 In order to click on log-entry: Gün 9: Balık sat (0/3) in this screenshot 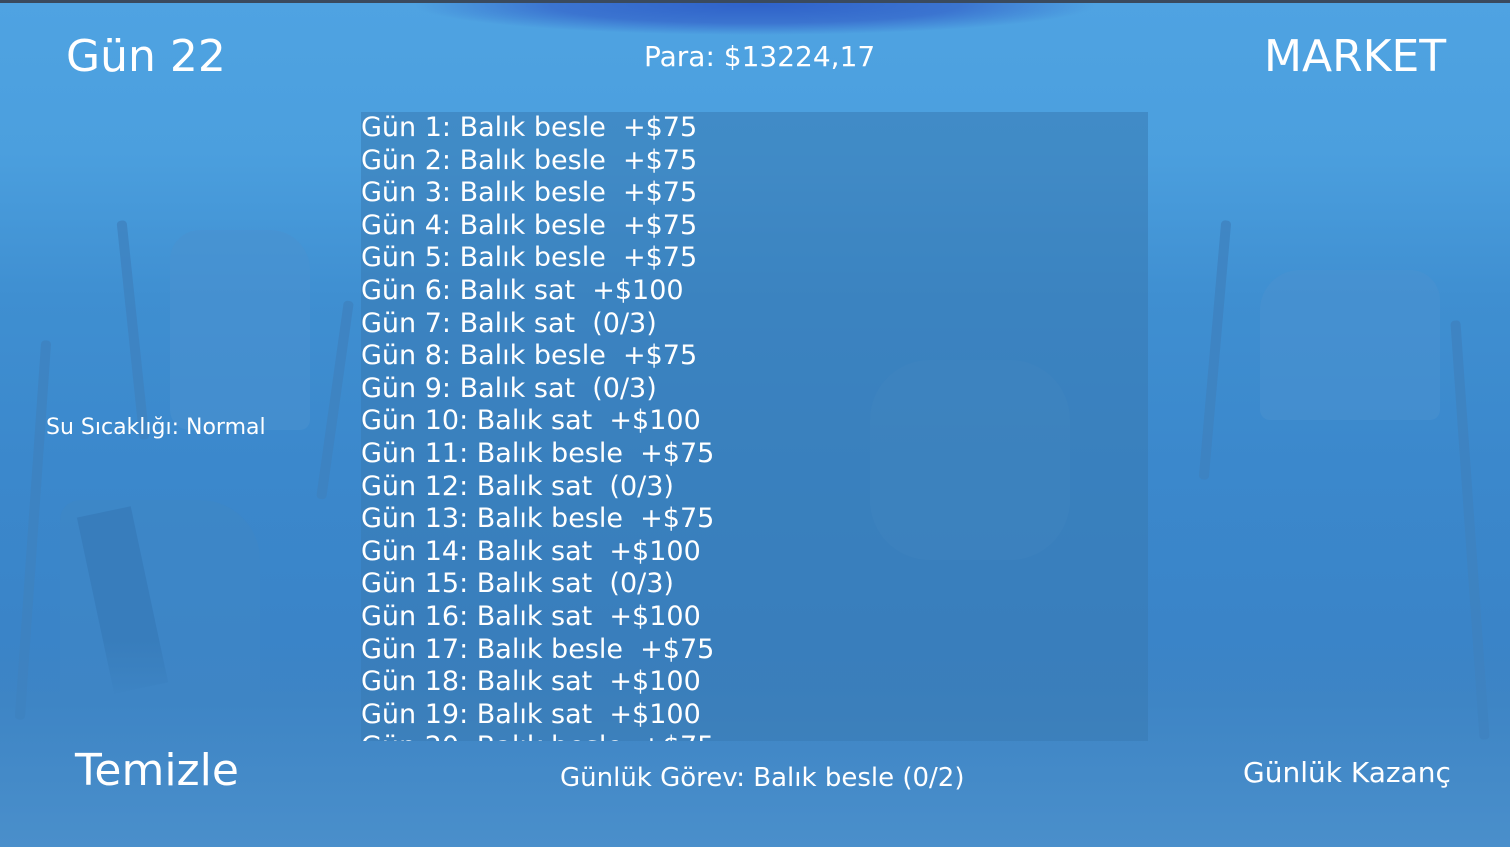, I will do `click(509, 388)`.